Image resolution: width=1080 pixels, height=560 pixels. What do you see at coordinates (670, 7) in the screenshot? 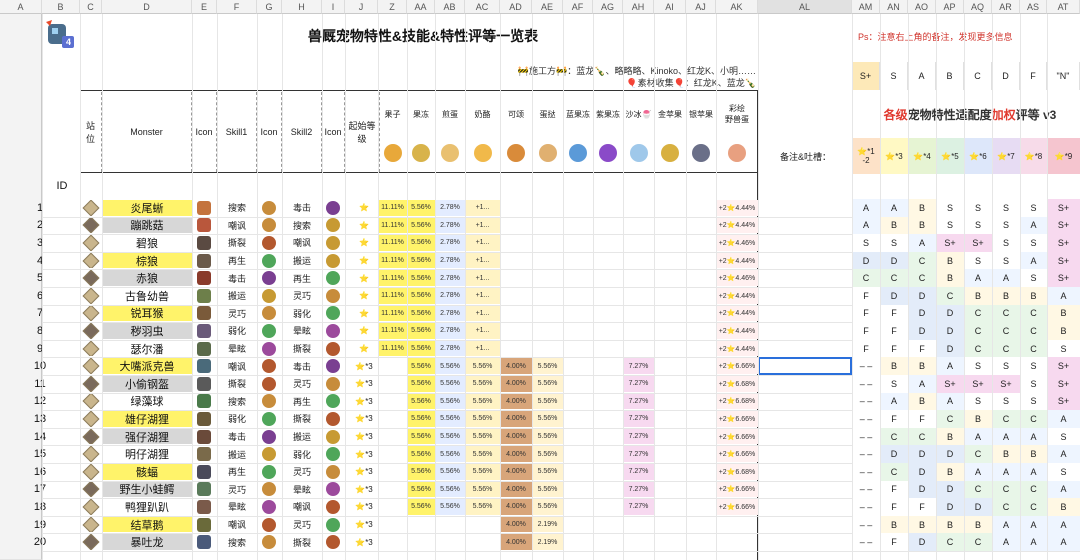
I see `column-header-ai: AI` at bounding box center [670, 7].